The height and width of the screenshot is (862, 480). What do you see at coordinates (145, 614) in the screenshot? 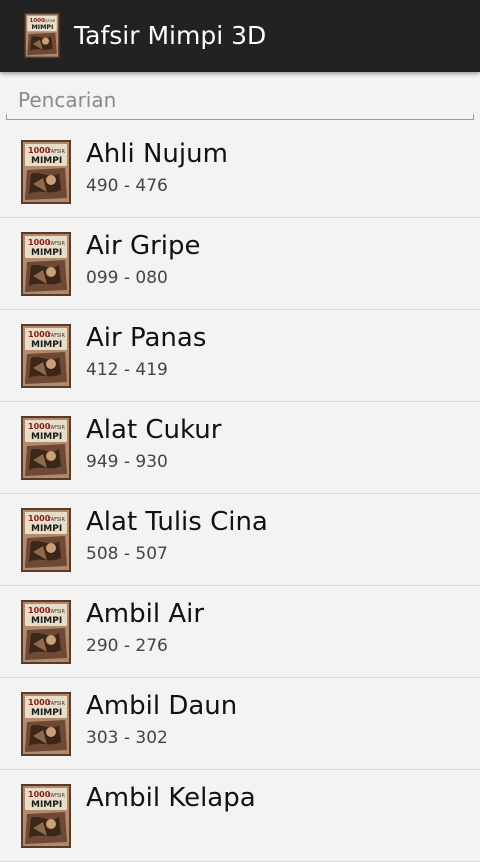
I see `item-title: Ambil Air` at bounding box center [145, 614].